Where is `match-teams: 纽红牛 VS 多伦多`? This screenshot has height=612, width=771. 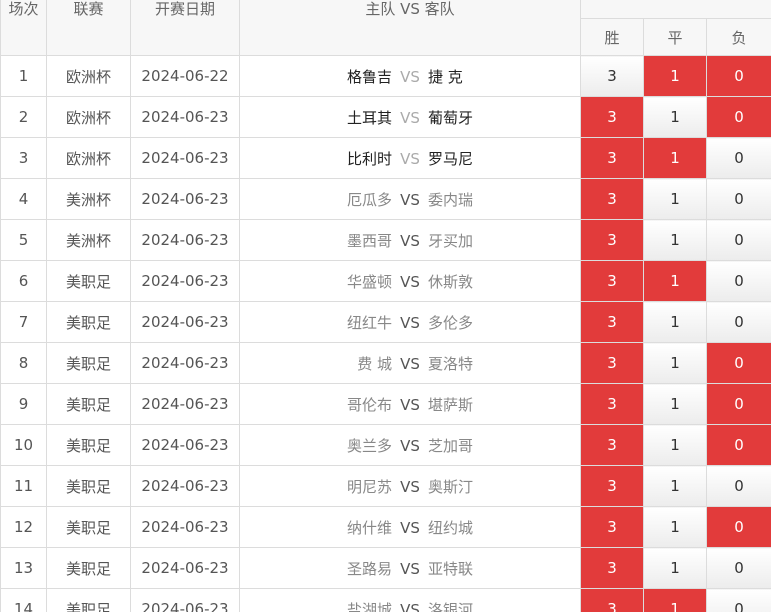 match-teams: 纽红牛 VS 多伦多 is located at coordinates (410, 322).